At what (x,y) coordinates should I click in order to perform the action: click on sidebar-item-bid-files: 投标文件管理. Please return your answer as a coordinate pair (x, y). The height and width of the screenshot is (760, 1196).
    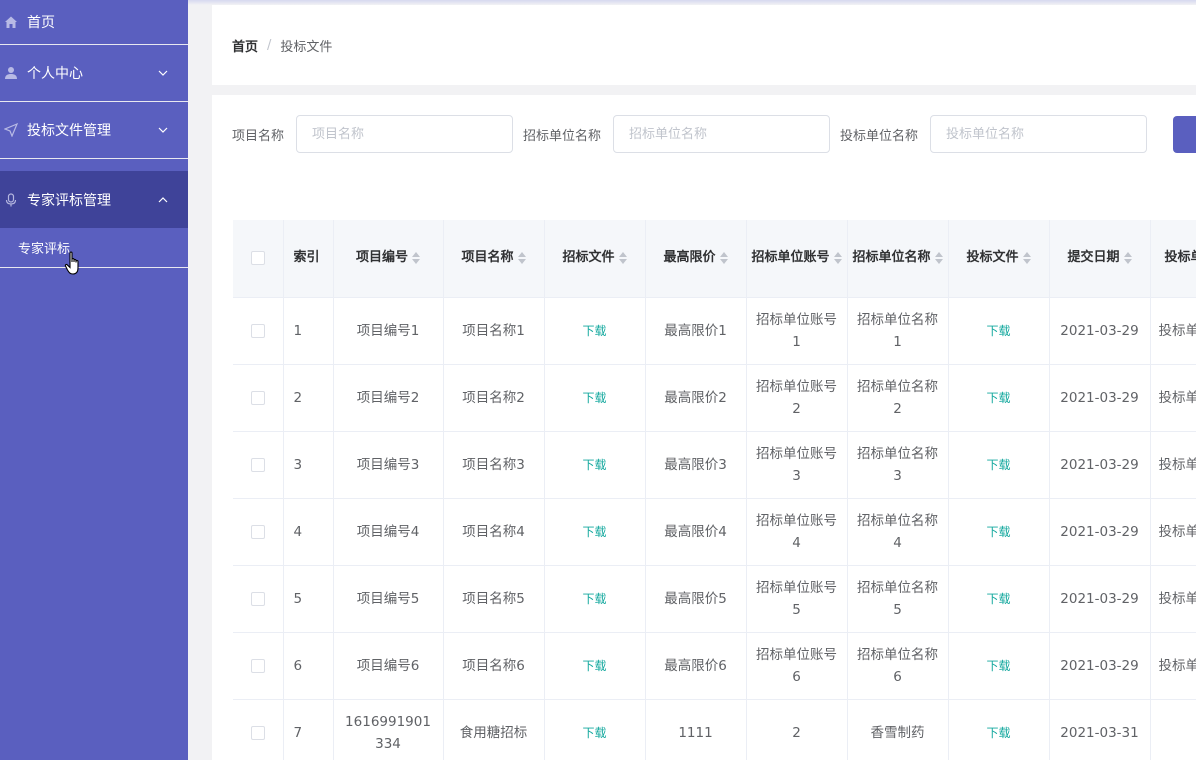
    Looking at the image, I should click on (94, 130).